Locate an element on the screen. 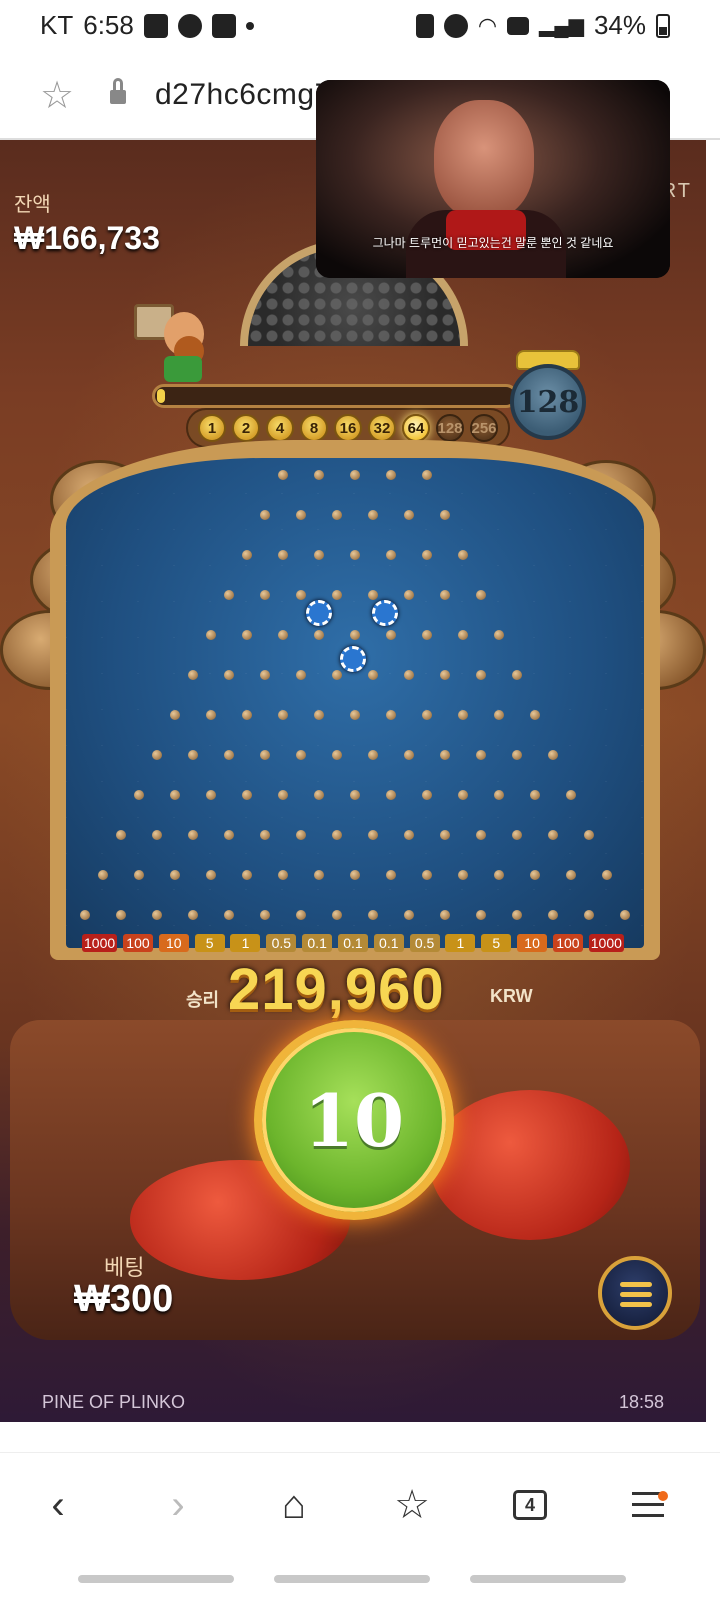  alarm-icon is located at coordinates (455, 25).